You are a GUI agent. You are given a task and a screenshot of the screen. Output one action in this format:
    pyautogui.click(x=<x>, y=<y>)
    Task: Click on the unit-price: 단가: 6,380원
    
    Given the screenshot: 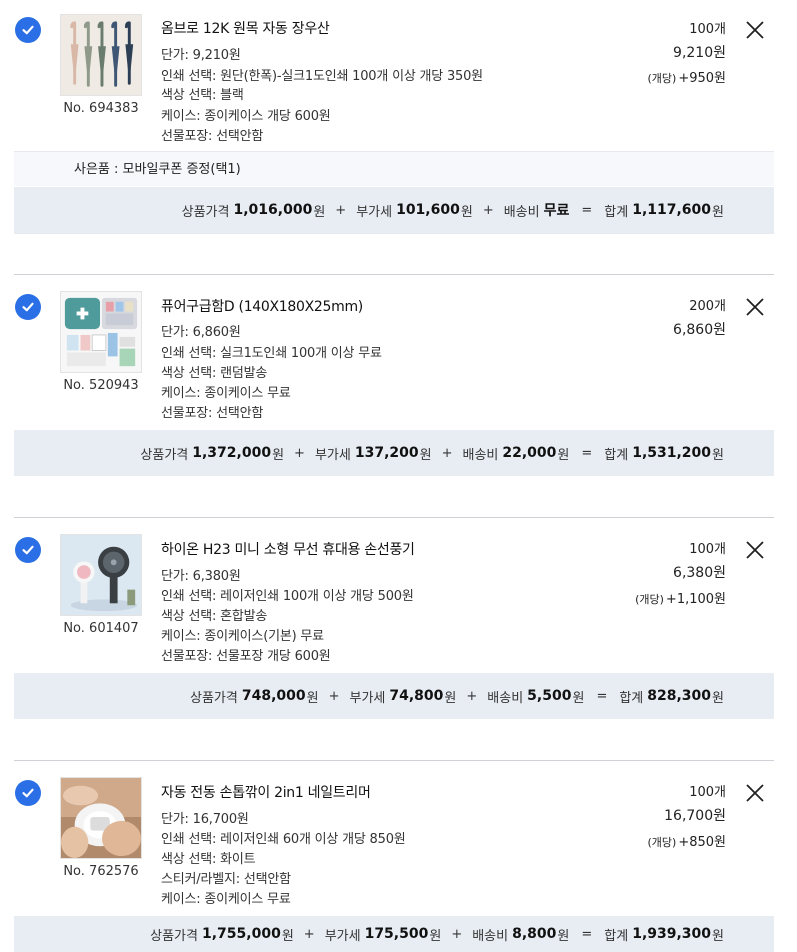 What is the action you would take?
    pyautogui.click(x=201, y=576)
    